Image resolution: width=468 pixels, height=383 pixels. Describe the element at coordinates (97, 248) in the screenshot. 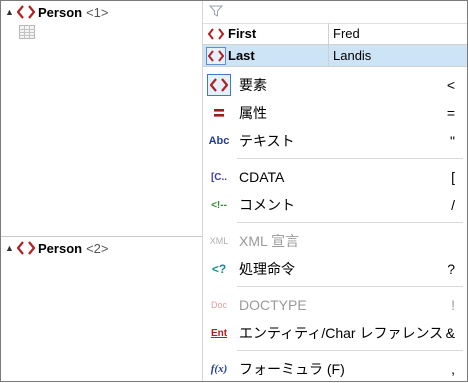

I see `tree-node-index: <2>` at that location.